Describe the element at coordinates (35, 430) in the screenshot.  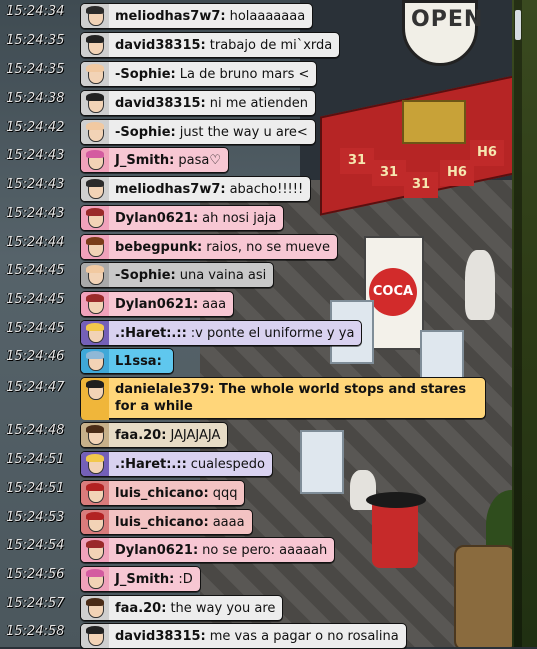
I see `chat-timestamp: 15:24:48` at that location.